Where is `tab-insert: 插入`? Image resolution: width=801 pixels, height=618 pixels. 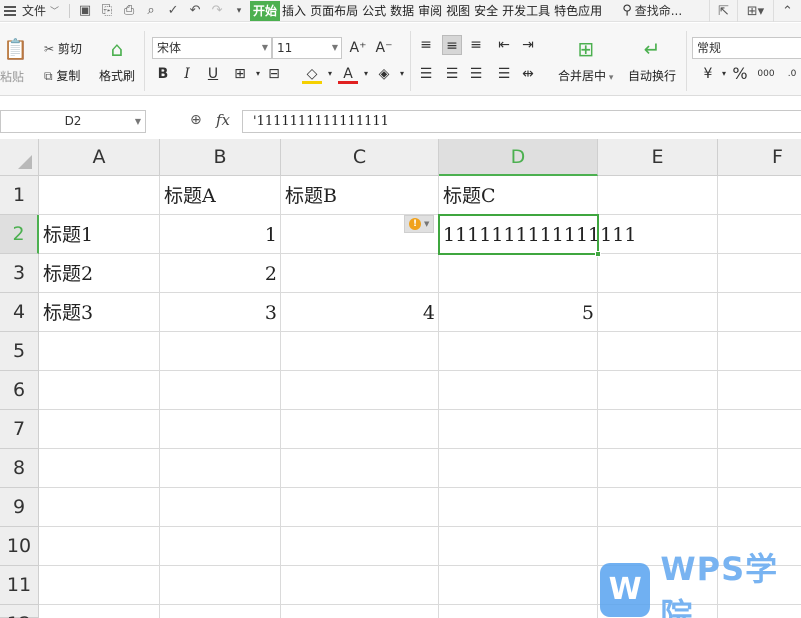
tab-insert: 插入 is located at coordinates (294, 11).